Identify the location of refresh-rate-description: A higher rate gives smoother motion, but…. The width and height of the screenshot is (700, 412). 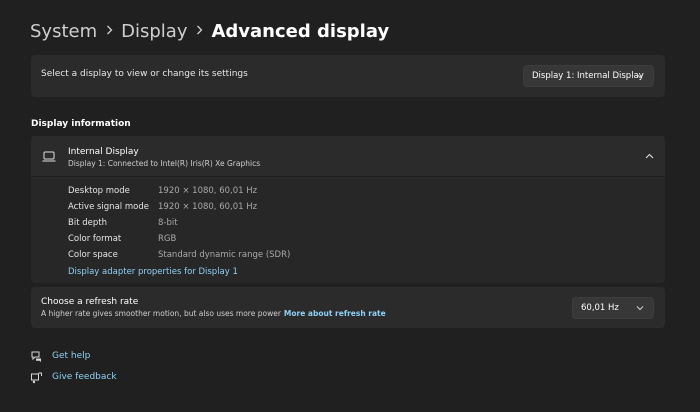
(213, 313).